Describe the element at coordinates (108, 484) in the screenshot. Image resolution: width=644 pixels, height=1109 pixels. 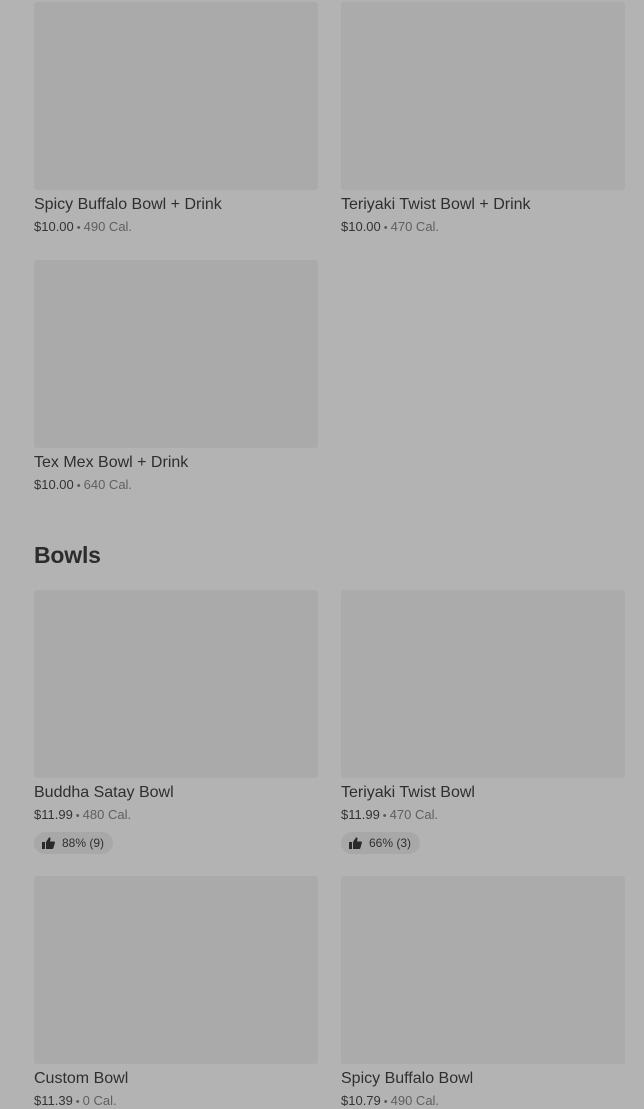
I see `item-calories: 640 Cal.` at that location.